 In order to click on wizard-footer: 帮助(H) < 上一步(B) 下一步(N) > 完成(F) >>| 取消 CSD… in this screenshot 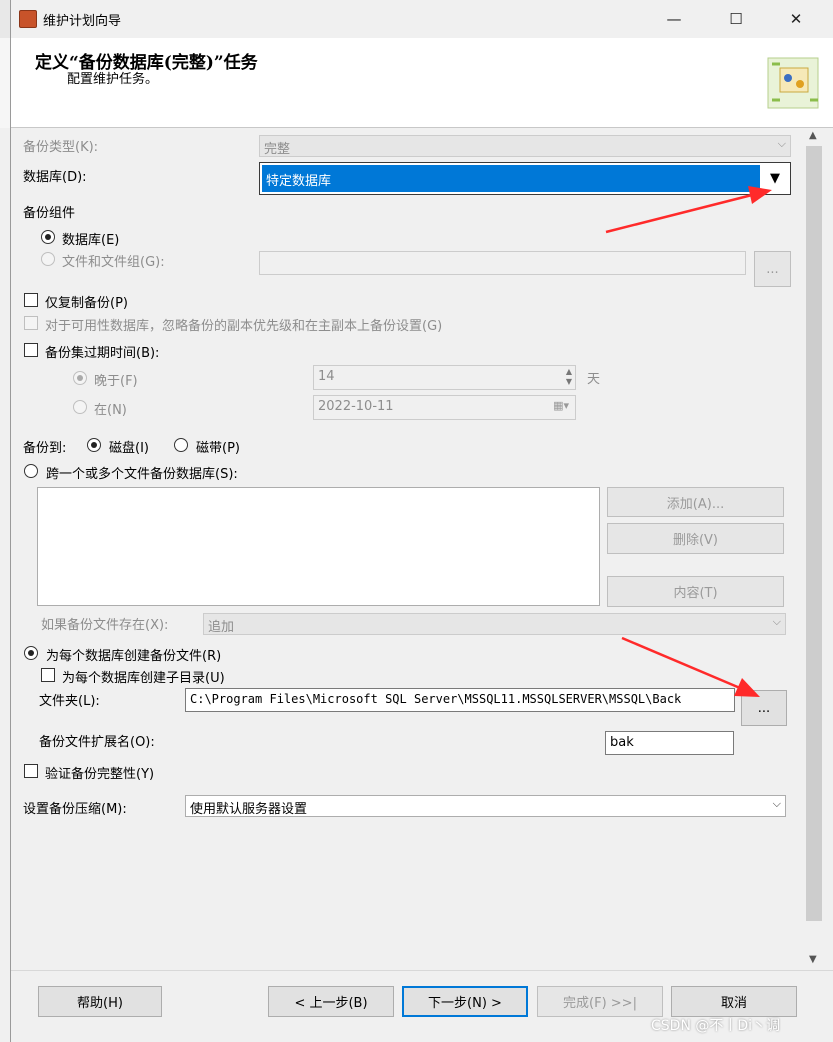, I will do `click(422, 1006)`.